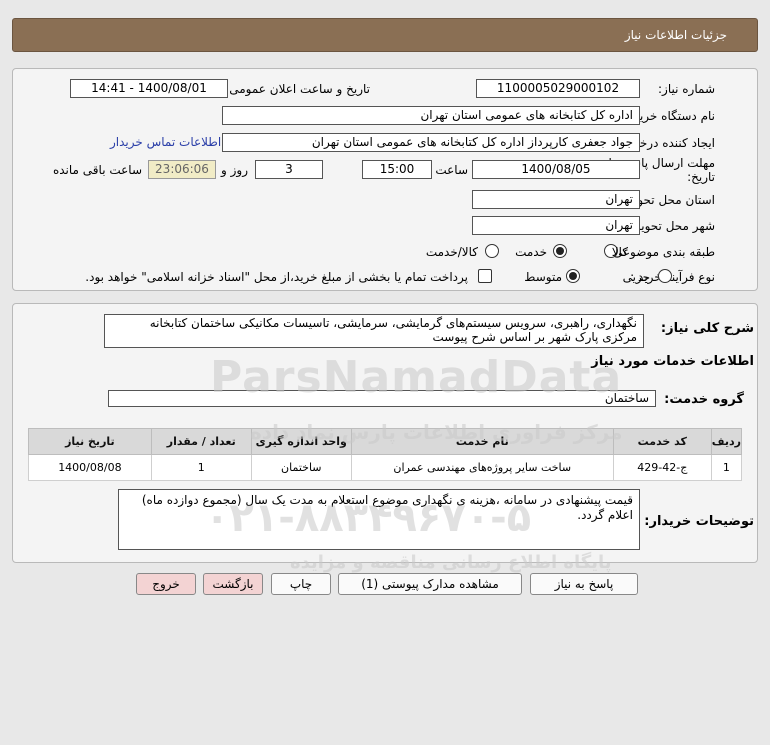 This screenshot has height=745, width=770. I want to click on announce-field: 1400/08/01 - 14:41, so click(149, 88).